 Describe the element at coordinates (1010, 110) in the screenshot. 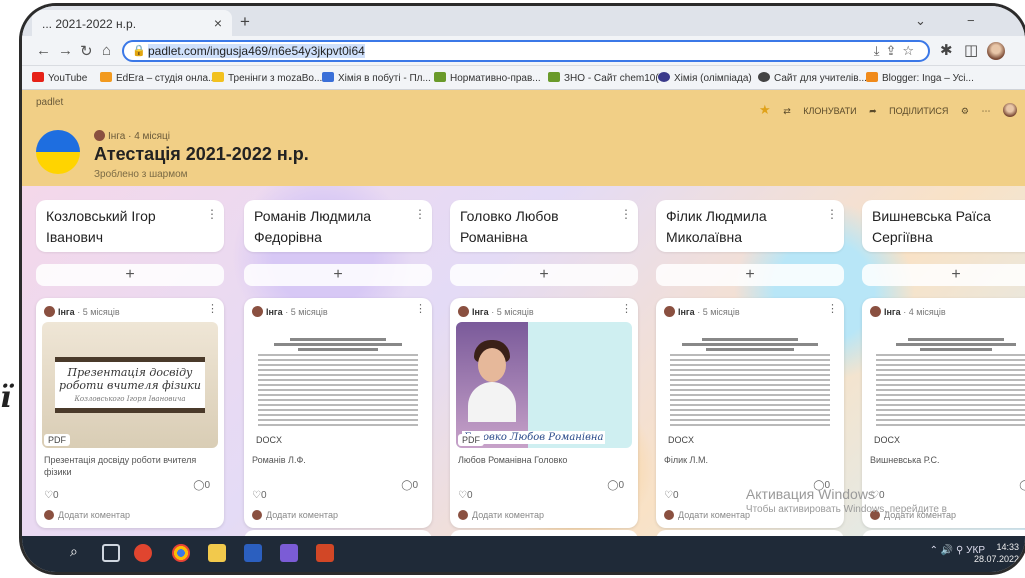

I see `user-avatar` at that location.